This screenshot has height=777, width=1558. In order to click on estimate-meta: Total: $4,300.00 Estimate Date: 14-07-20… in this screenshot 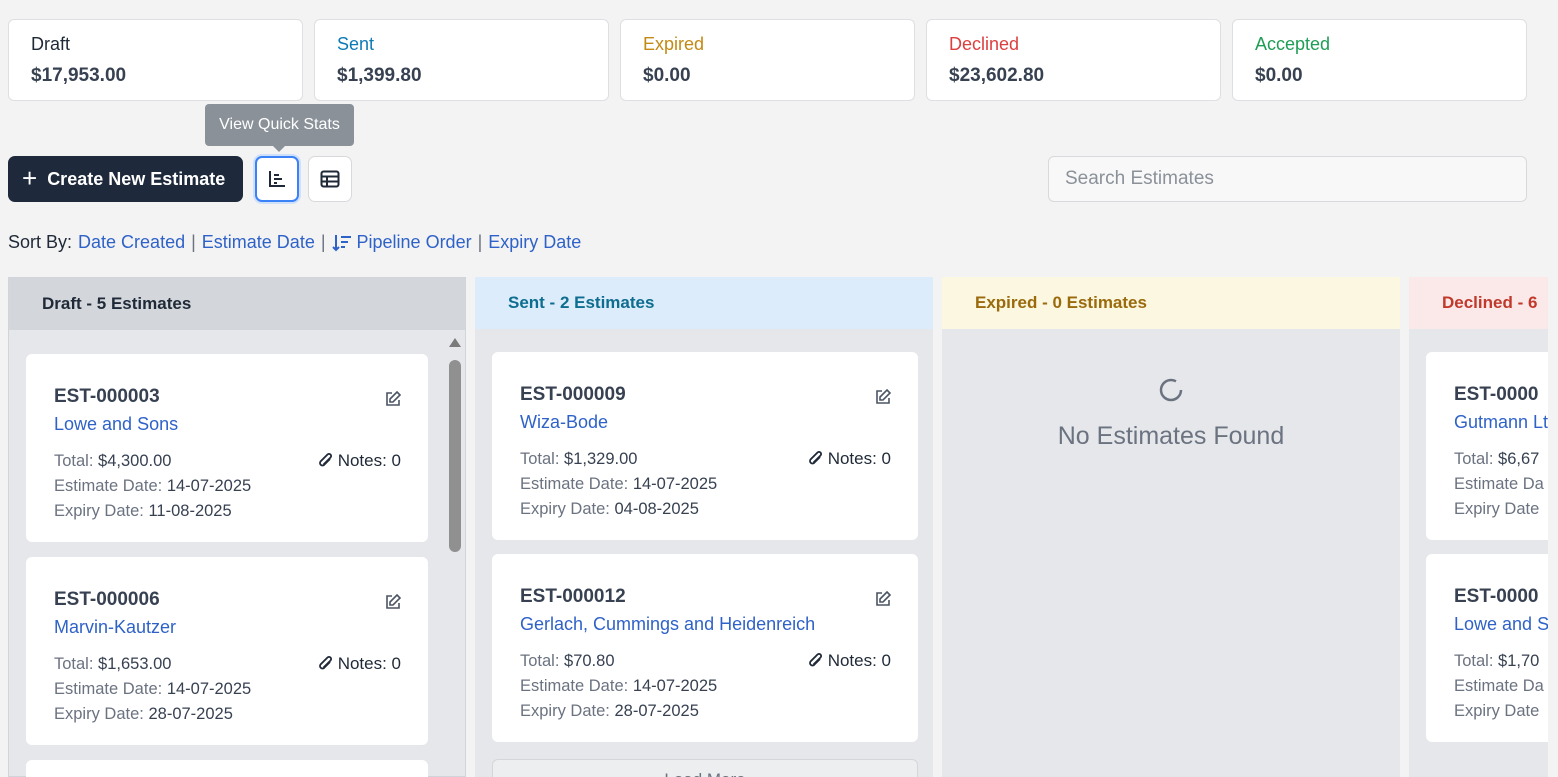, I will do `click(152, 486)`.